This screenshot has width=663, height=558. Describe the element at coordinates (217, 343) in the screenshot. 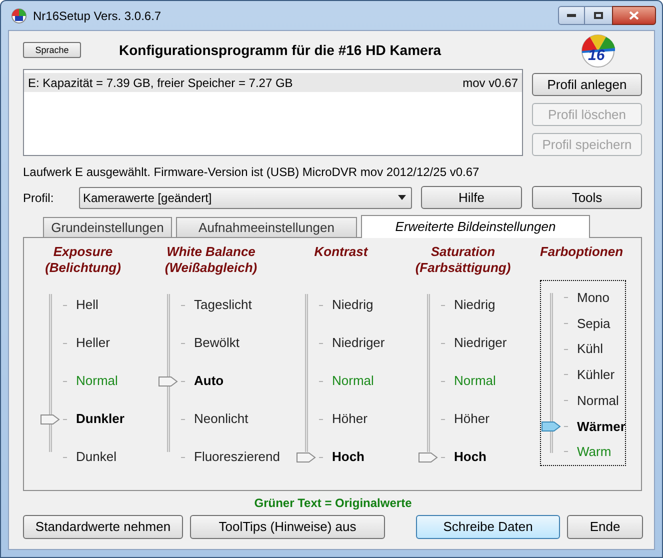

I see `option-label: Bewölkt` at that location.